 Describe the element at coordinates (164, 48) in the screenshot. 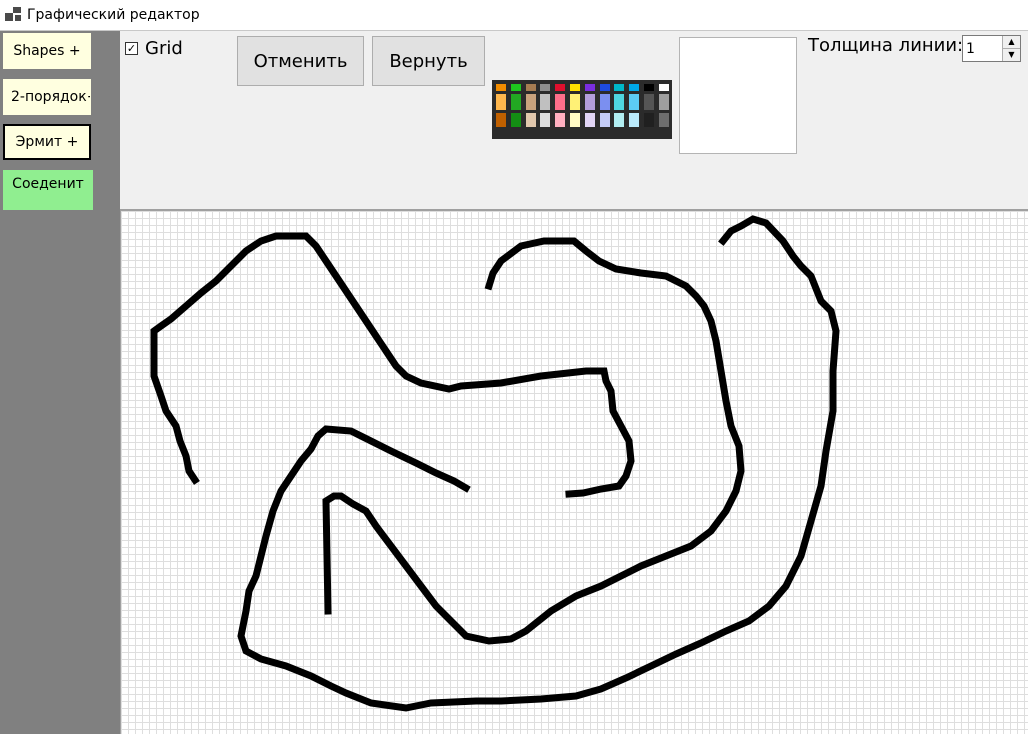

I see `grid-label: Grid` at that location.